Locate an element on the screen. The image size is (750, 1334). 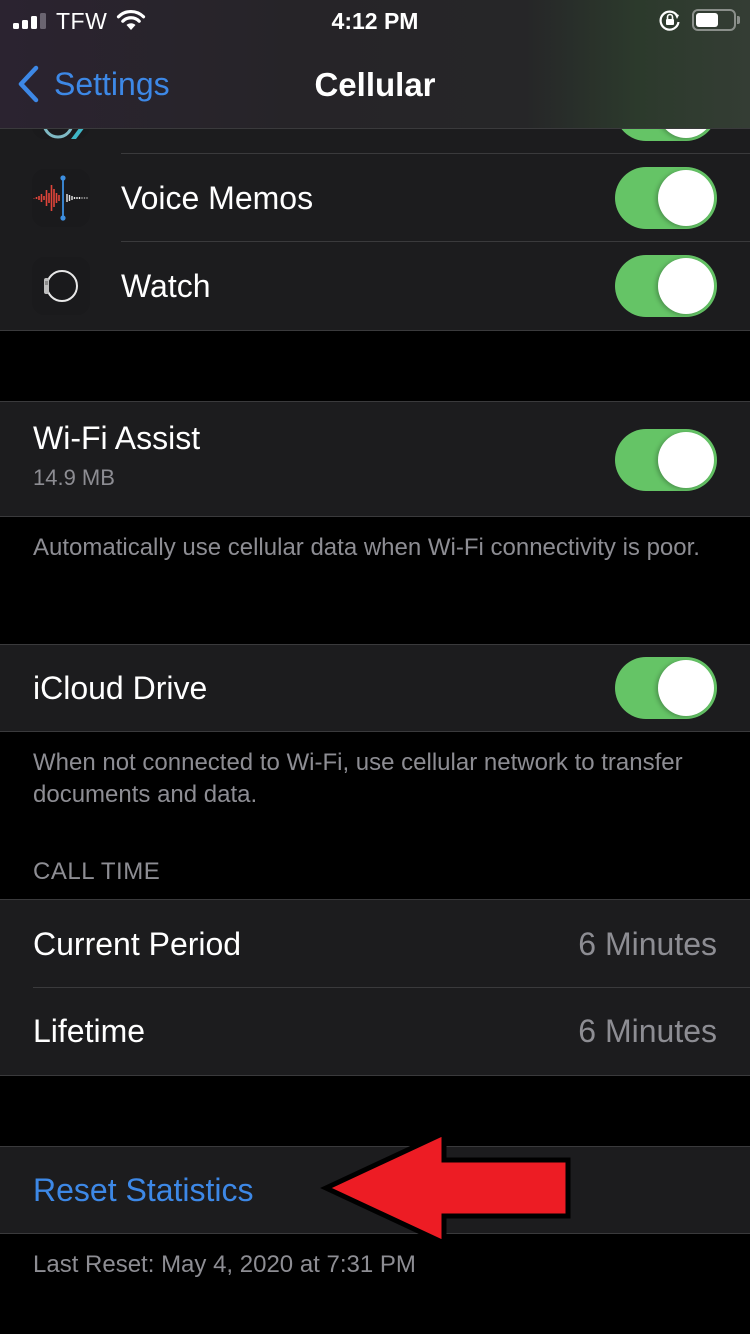
call-time-header: CALL TIME is located at coordinates (97, 871).